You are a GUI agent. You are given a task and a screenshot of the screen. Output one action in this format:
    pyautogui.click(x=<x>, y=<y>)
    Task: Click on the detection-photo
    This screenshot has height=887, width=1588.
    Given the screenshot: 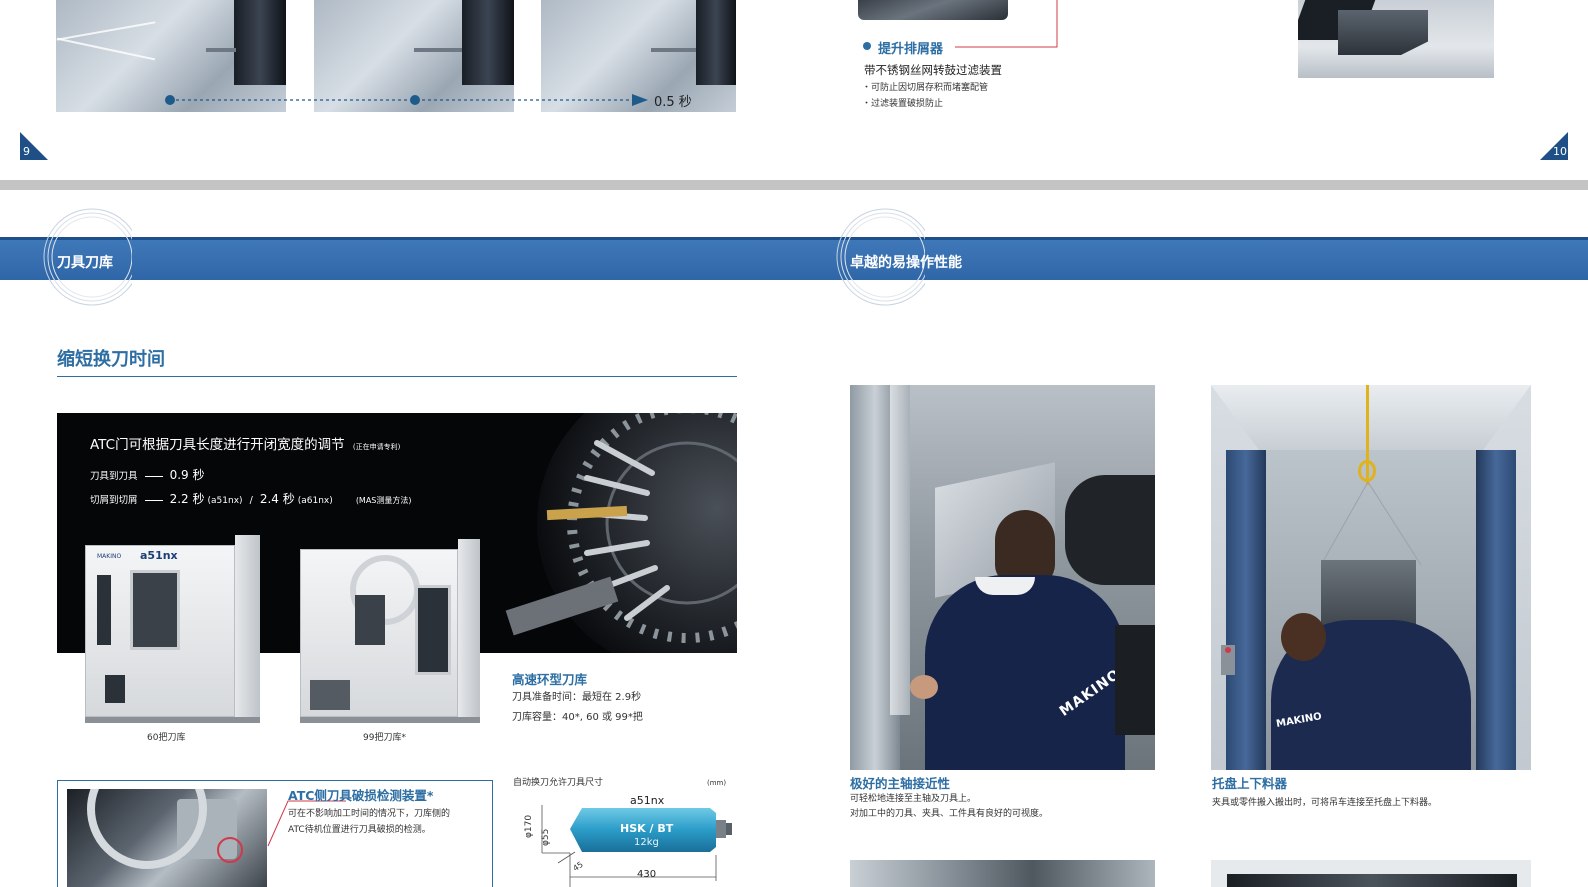 What is the action you would take?
    pyautogui.click(x=167, y=838)
    